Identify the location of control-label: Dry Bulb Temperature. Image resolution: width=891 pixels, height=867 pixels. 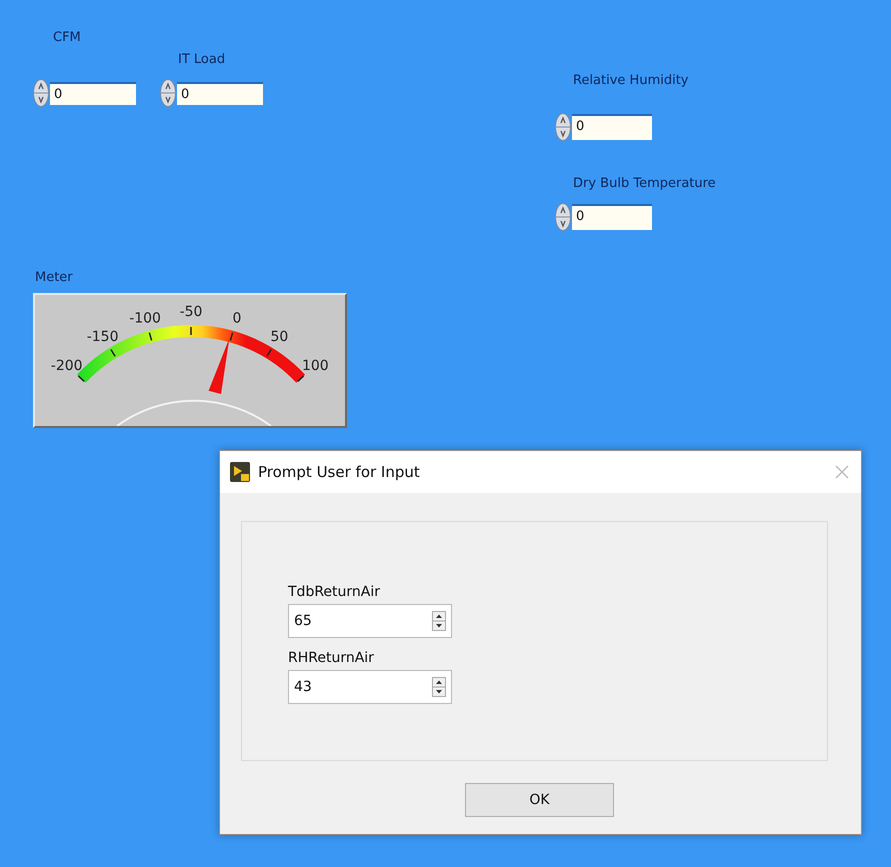
(644, 183).